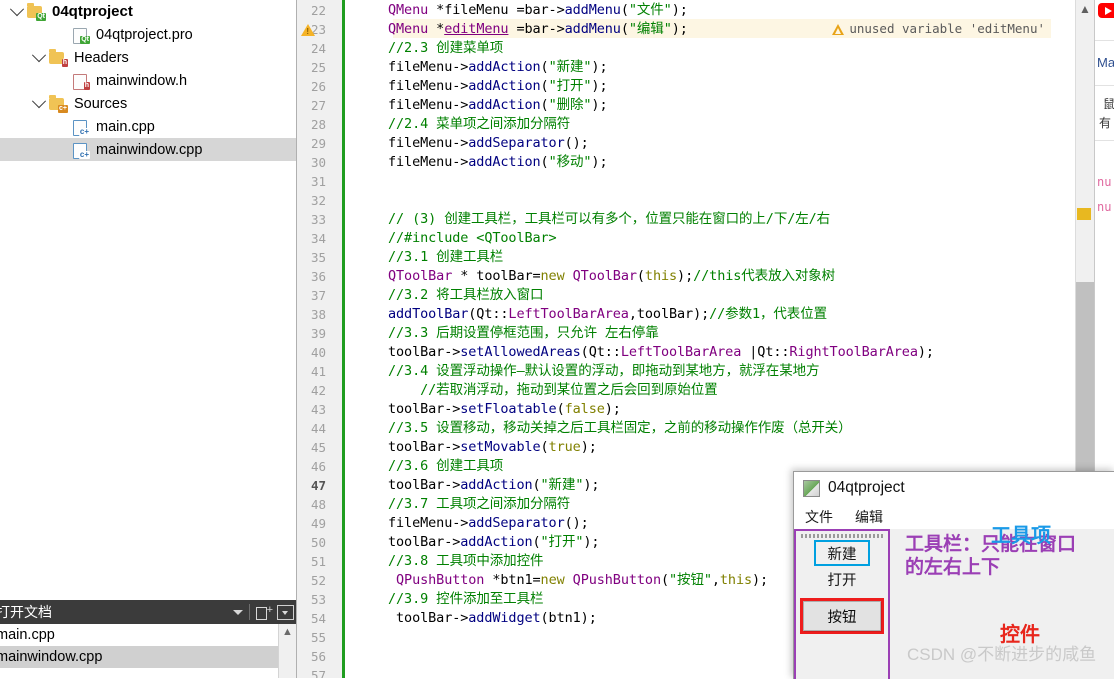  I want to click on code-line: fileMenu->addAction("新建");, so click(498, 67).